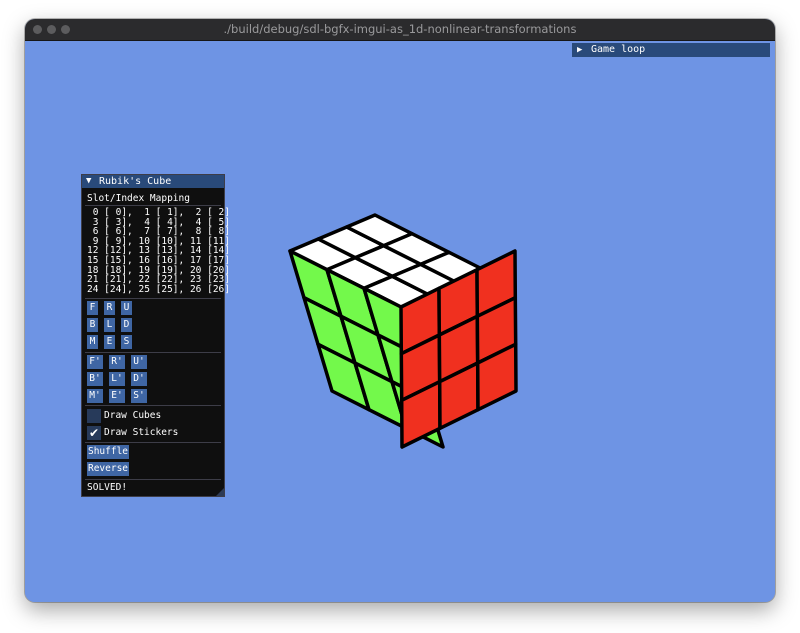  What do you see at coordinates (109, 342) in the screenshot?
I see `move-button: E` at bounding box center [109, 342].